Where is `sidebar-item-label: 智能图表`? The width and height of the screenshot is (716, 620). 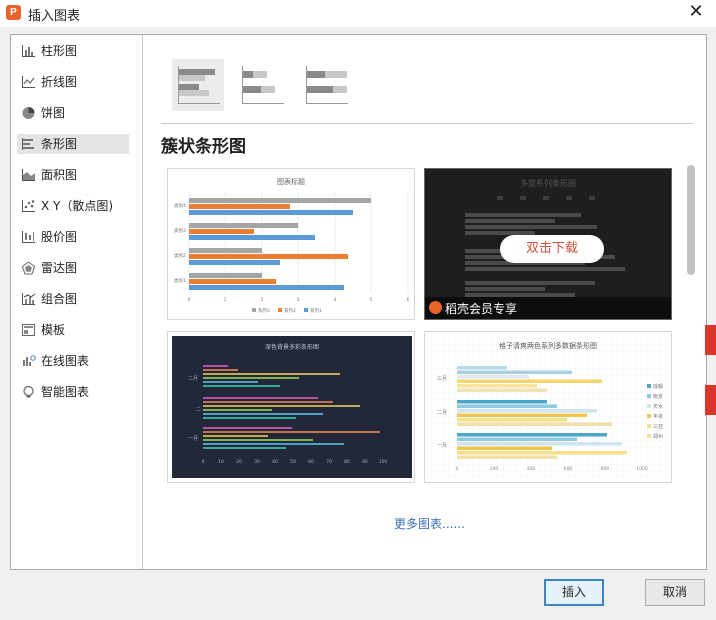 sidebar-item-label: 智能图表 is located at coordinates (65, 392).